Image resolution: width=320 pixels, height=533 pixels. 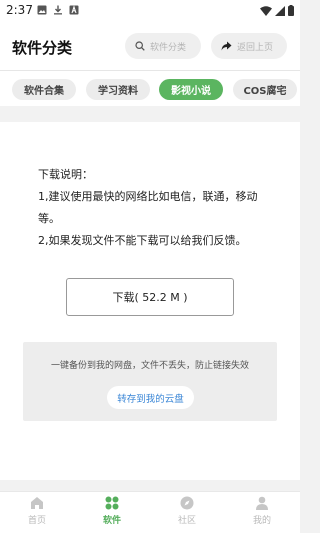 I want to click on download-button: 下载( 52.2 M ), so click(x=150, y=297).